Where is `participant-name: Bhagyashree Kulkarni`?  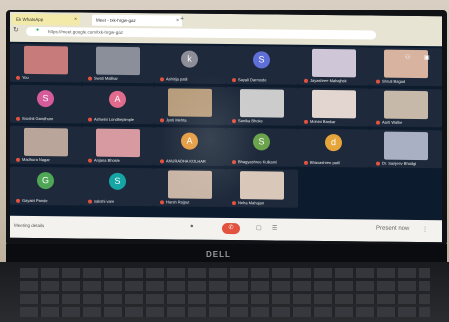
participant-name: Bhagyashree Kulkarni is located at coordinates (254, 162).